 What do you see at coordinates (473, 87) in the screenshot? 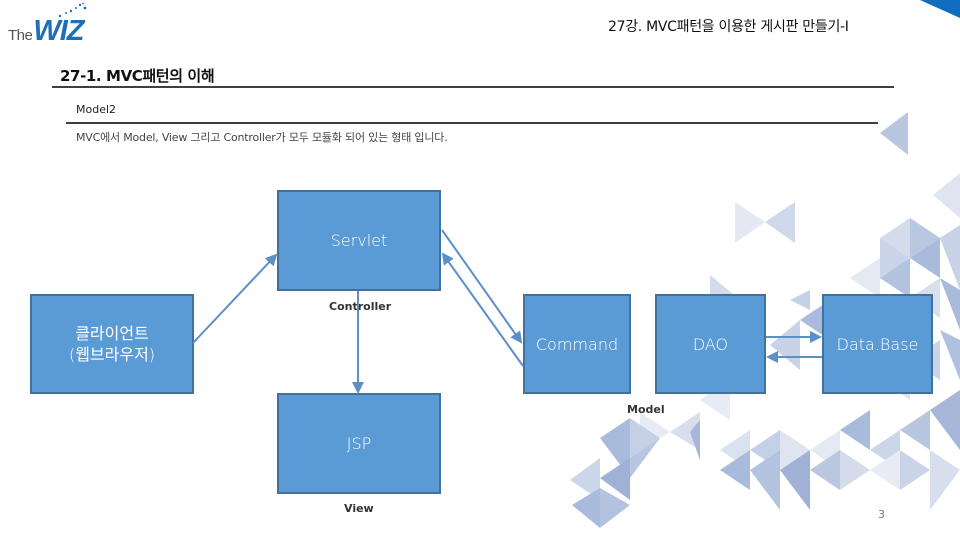
I see `section-divider` at bounding box center [473, 87].